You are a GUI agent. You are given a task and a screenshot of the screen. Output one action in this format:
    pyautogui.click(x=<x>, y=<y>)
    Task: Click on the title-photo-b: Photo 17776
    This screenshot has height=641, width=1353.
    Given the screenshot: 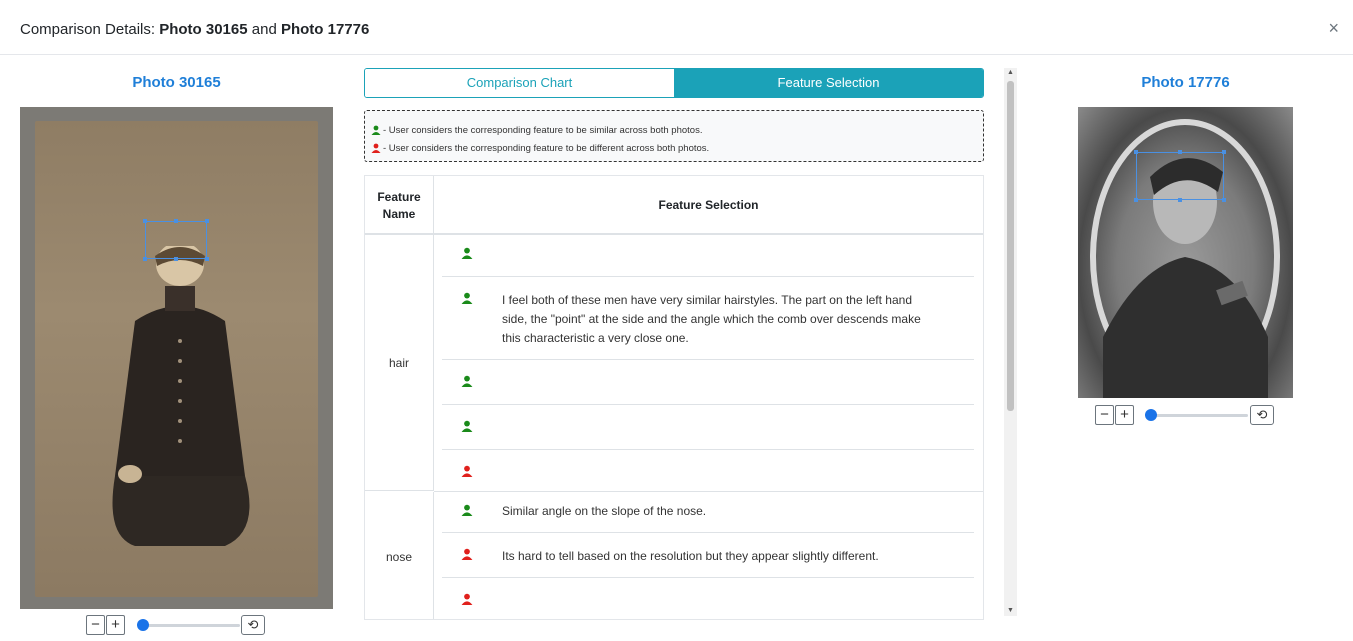 What is the action you would take?
    pyautogui.click(x=325, y=29)
    